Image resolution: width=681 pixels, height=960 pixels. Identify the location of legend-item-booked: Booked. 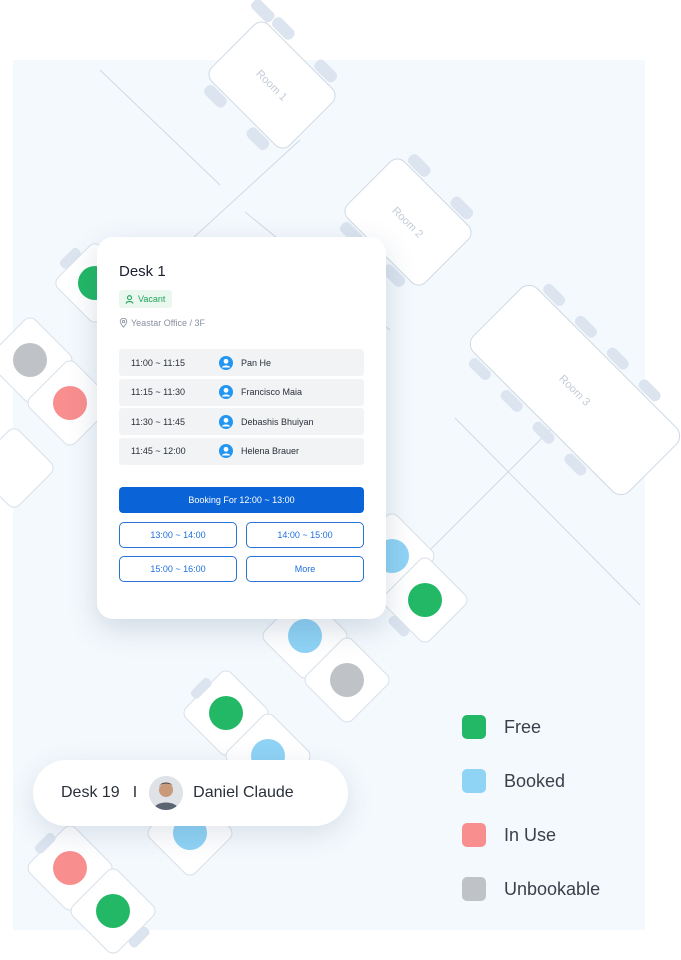
(531, 781).